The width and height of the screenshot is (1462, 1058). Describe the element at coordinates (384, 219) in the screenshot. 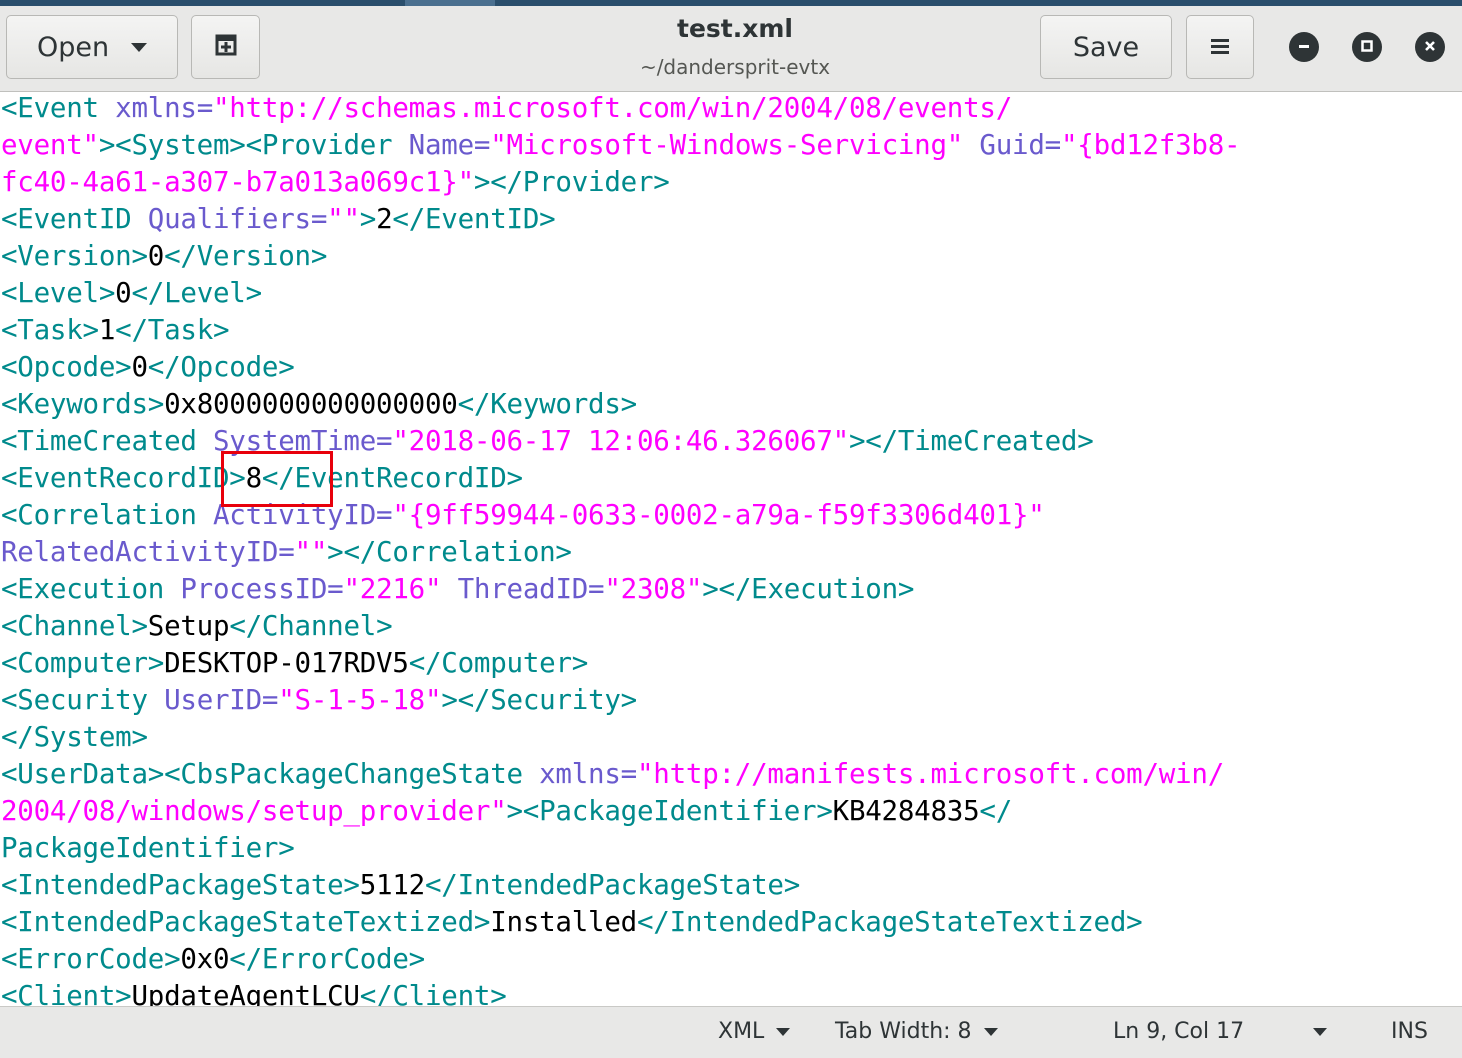

I see `code-token: 2` at that location.